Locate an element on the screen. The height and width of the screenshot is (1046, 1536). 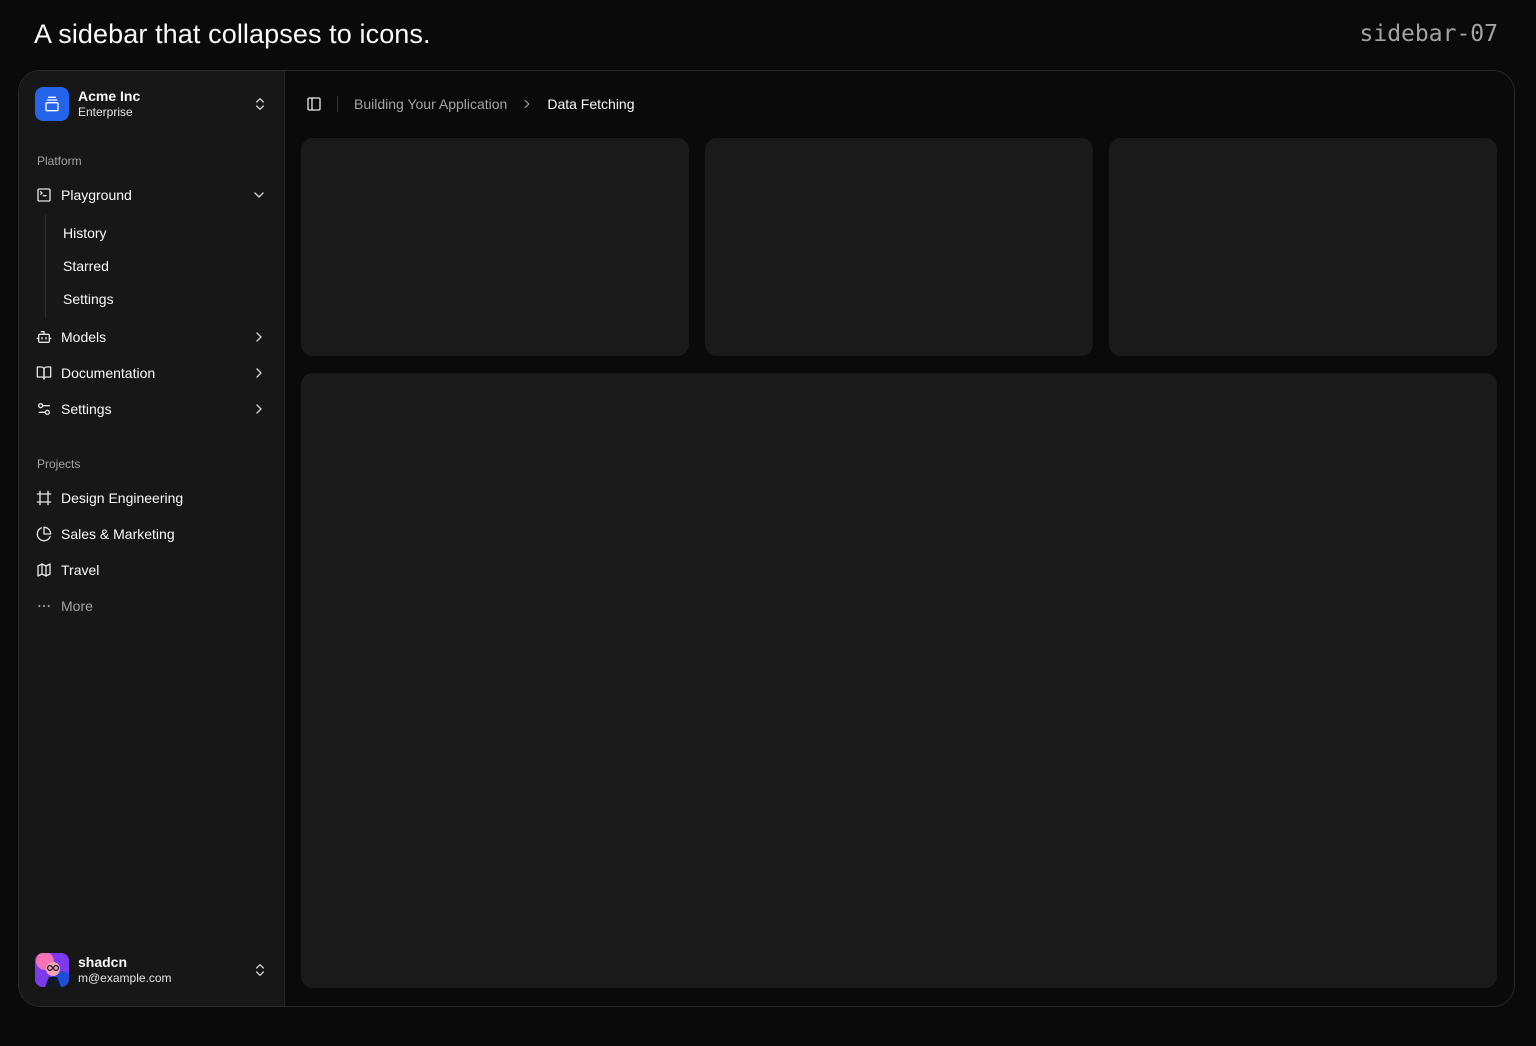
project-item-sales-marketing: Sales & Marketing is located at coordinates (151, 534).